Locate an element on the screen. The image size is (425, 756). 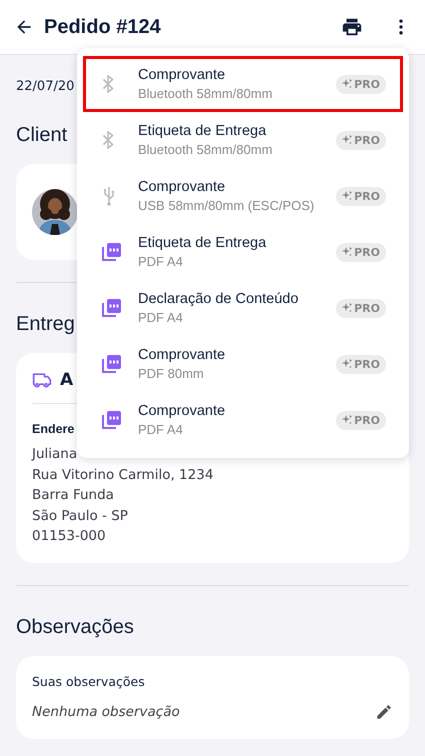
section-heading: Observações is located at coordinates (75, 627).